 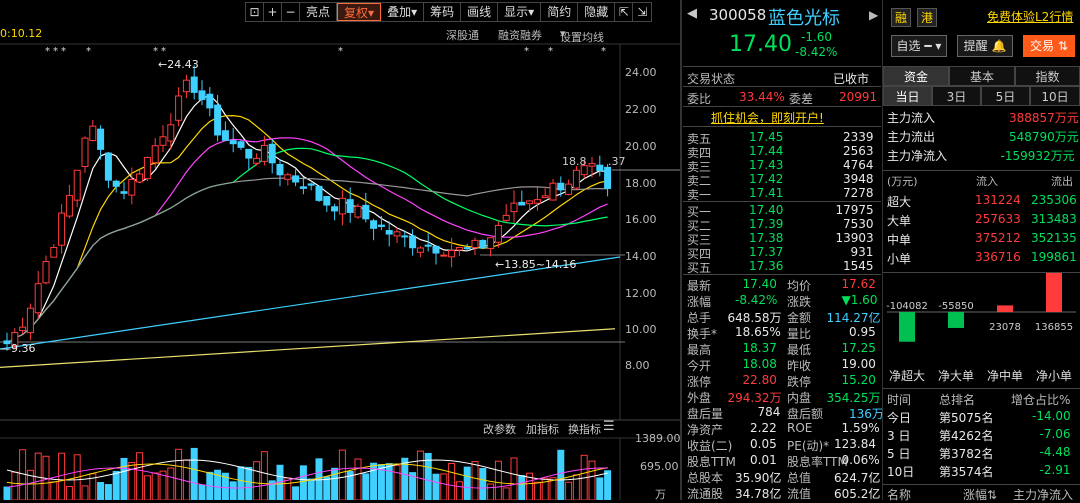 I want to click on sell-level-volume: 2563, so click(x=858, y=151).